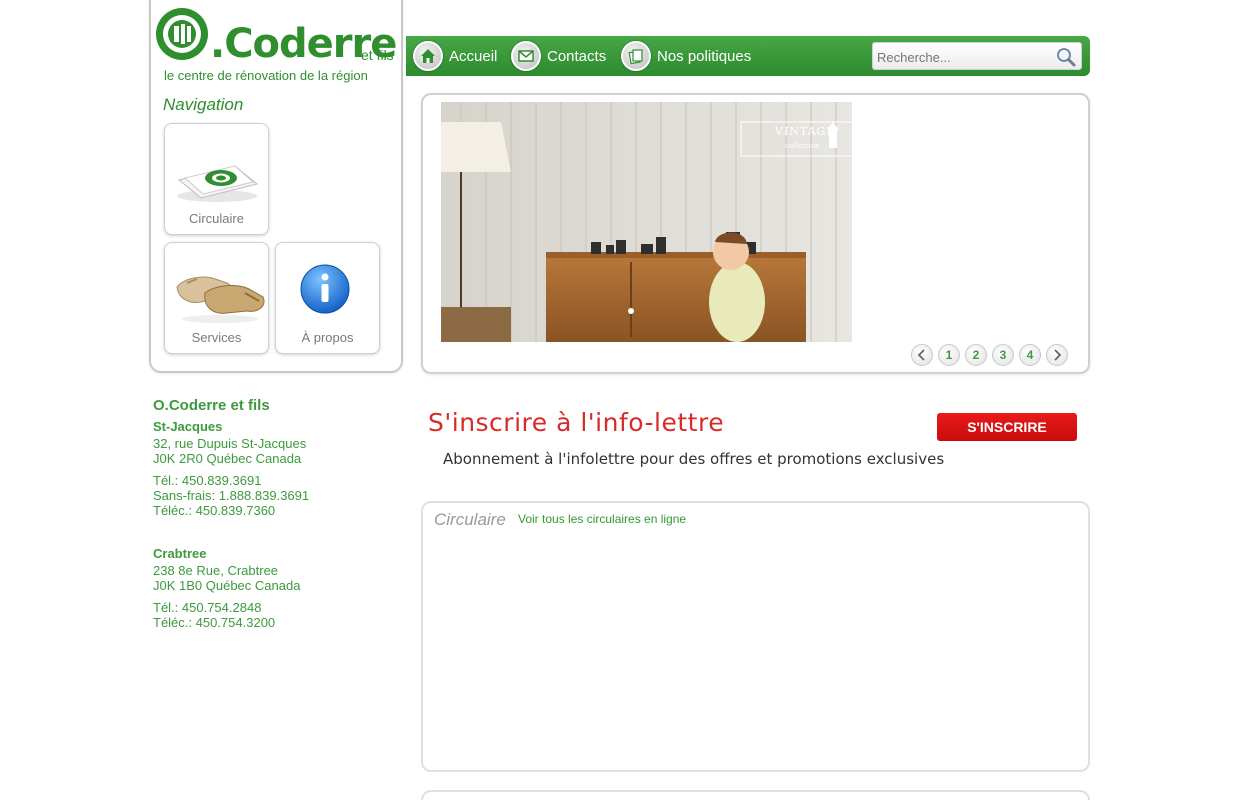  What do you see at coordinates (1030, 355) in the screenshot?
I see `slider-page-4: 4` at bounding box center [1030, 355].